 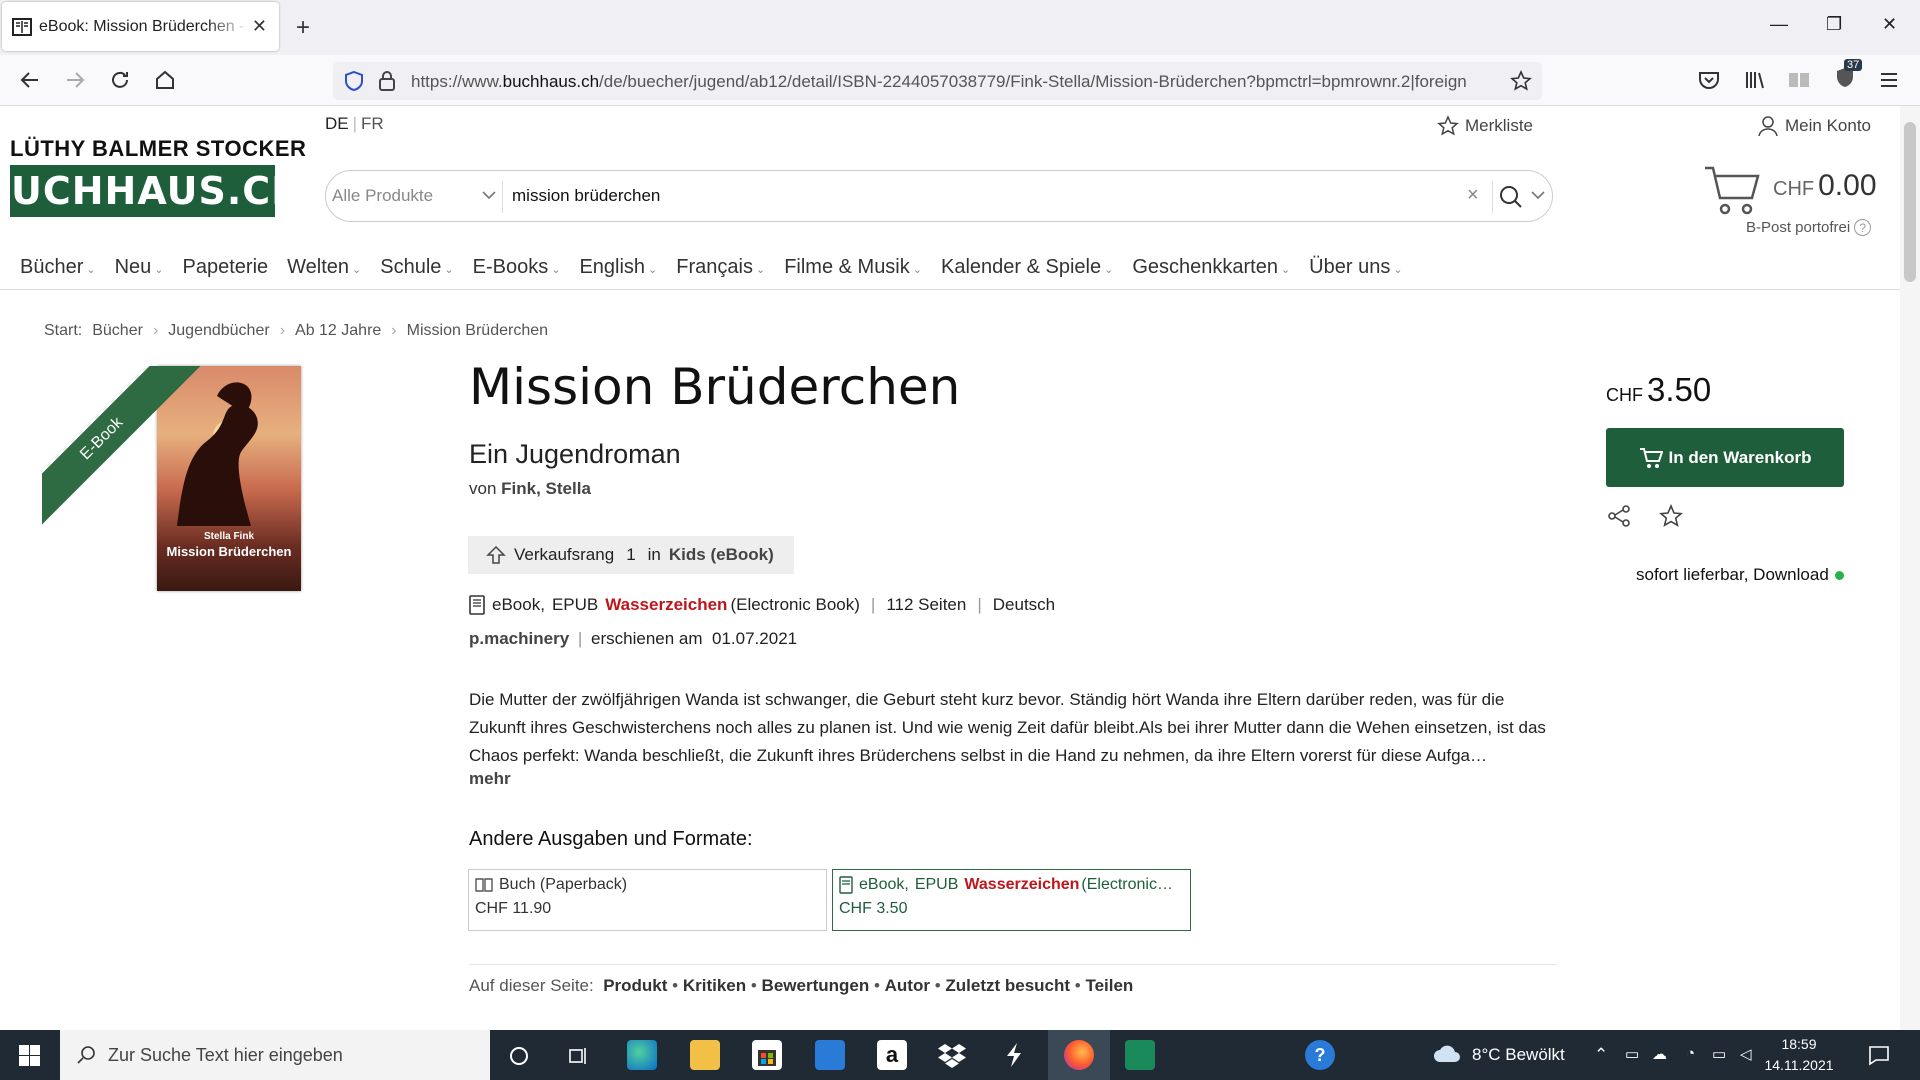 I want to click on lang-fr: FR, so click(x=372, y=123).